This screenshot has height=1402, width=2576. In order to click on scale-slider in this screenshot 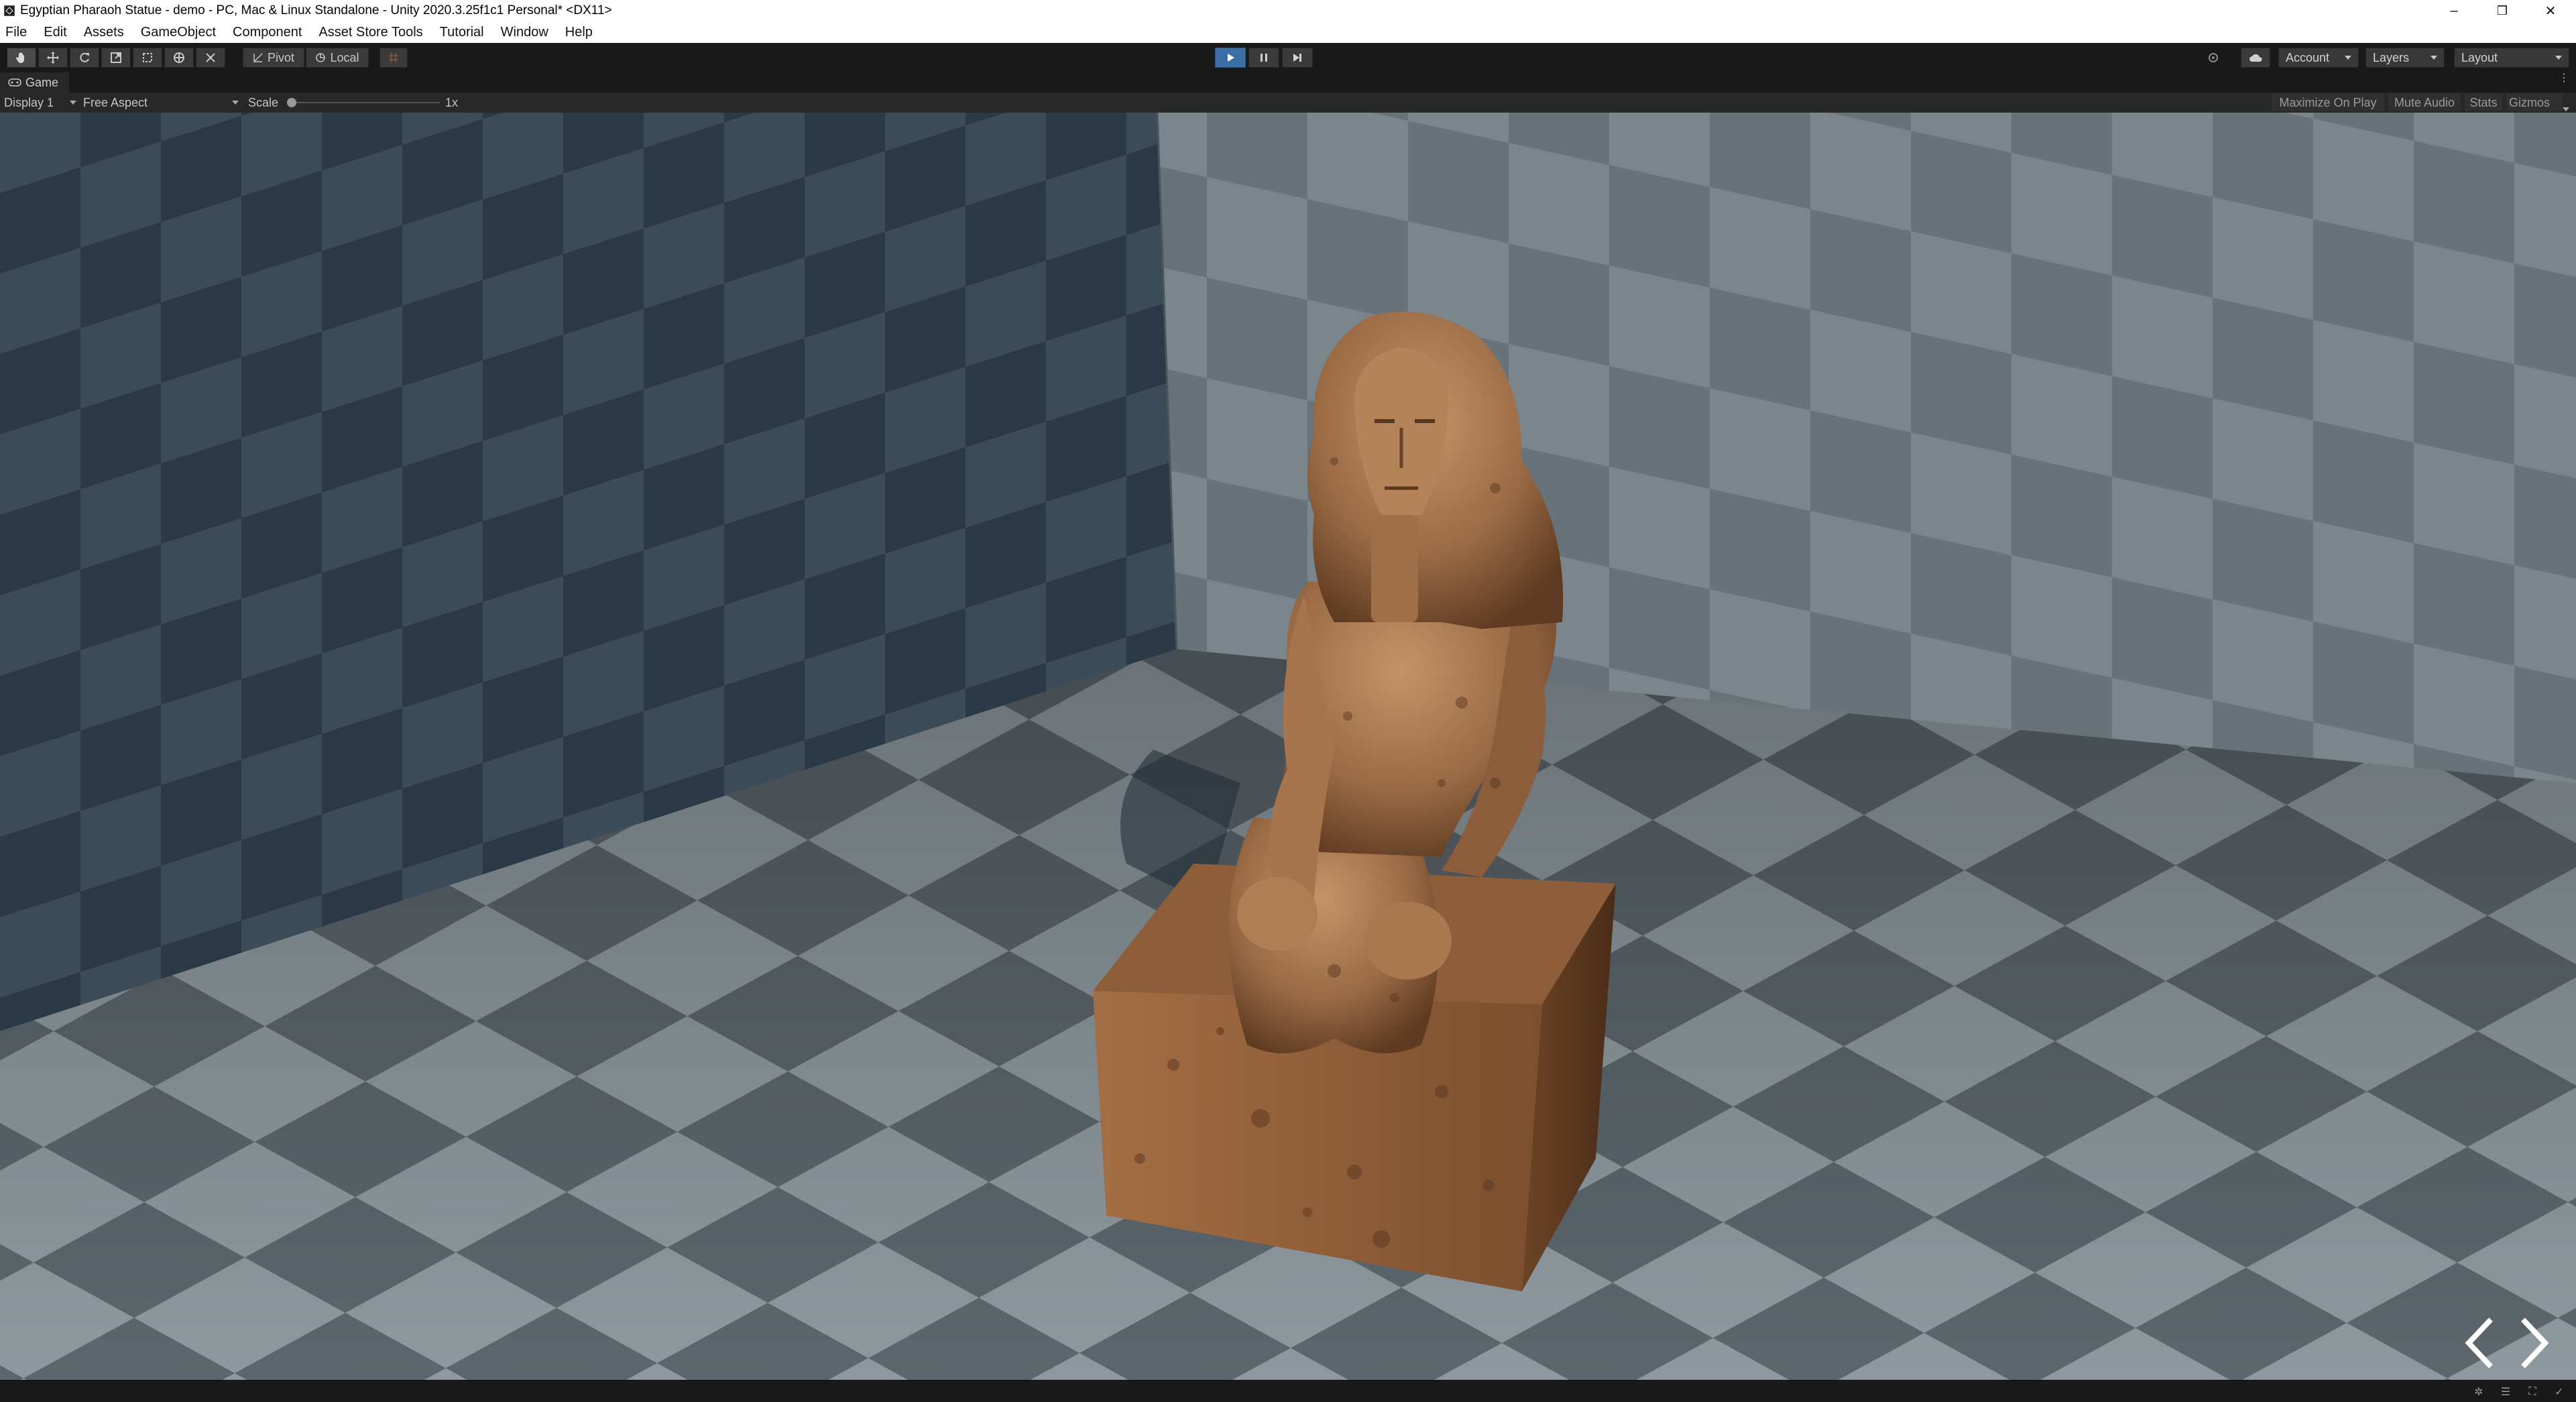, I will do `click(363, 103)`.